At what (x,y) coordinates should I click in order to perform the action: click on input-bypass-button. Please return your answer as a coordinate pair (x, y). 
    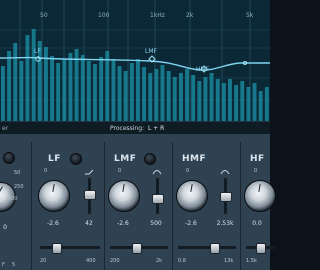
    Looking at the image, I should click on (9, 158).